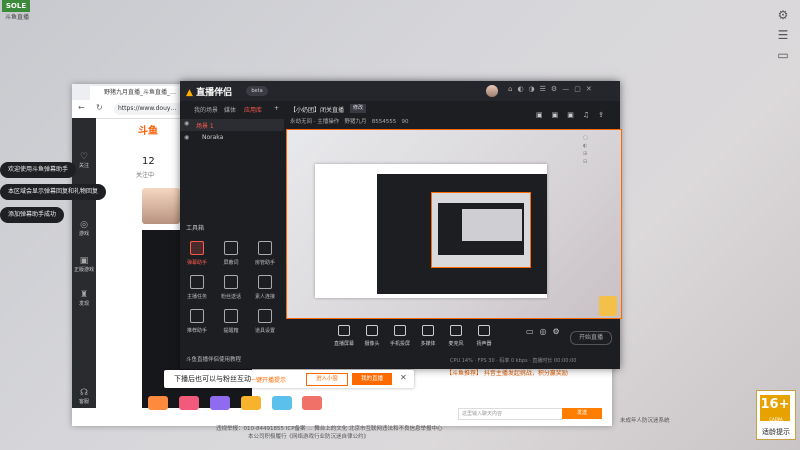  Describe the element at coordinates (265, 316) in the screenshot. I see `gear-icon` at that location.